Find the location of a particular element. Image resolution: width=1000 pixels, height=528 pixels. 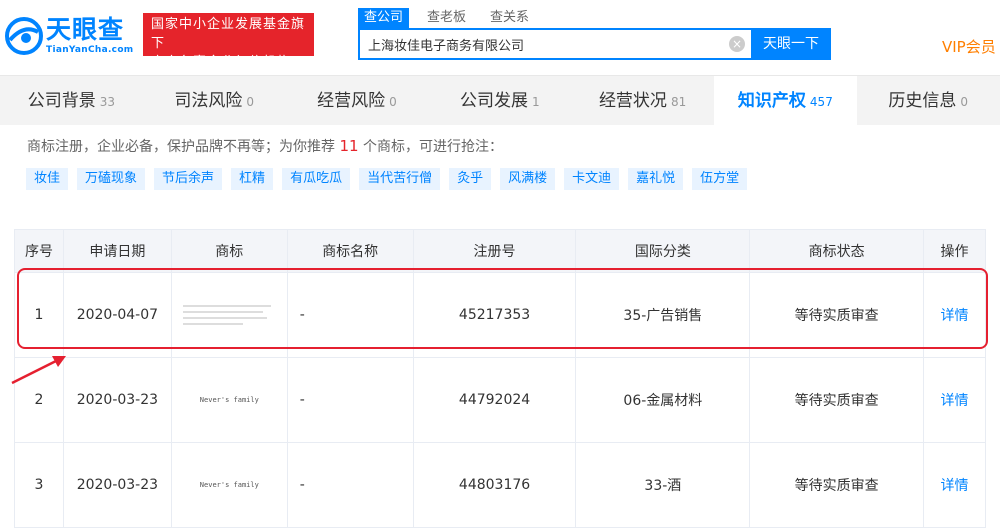

col-header: 商标 is located at coordinates (229, 251).